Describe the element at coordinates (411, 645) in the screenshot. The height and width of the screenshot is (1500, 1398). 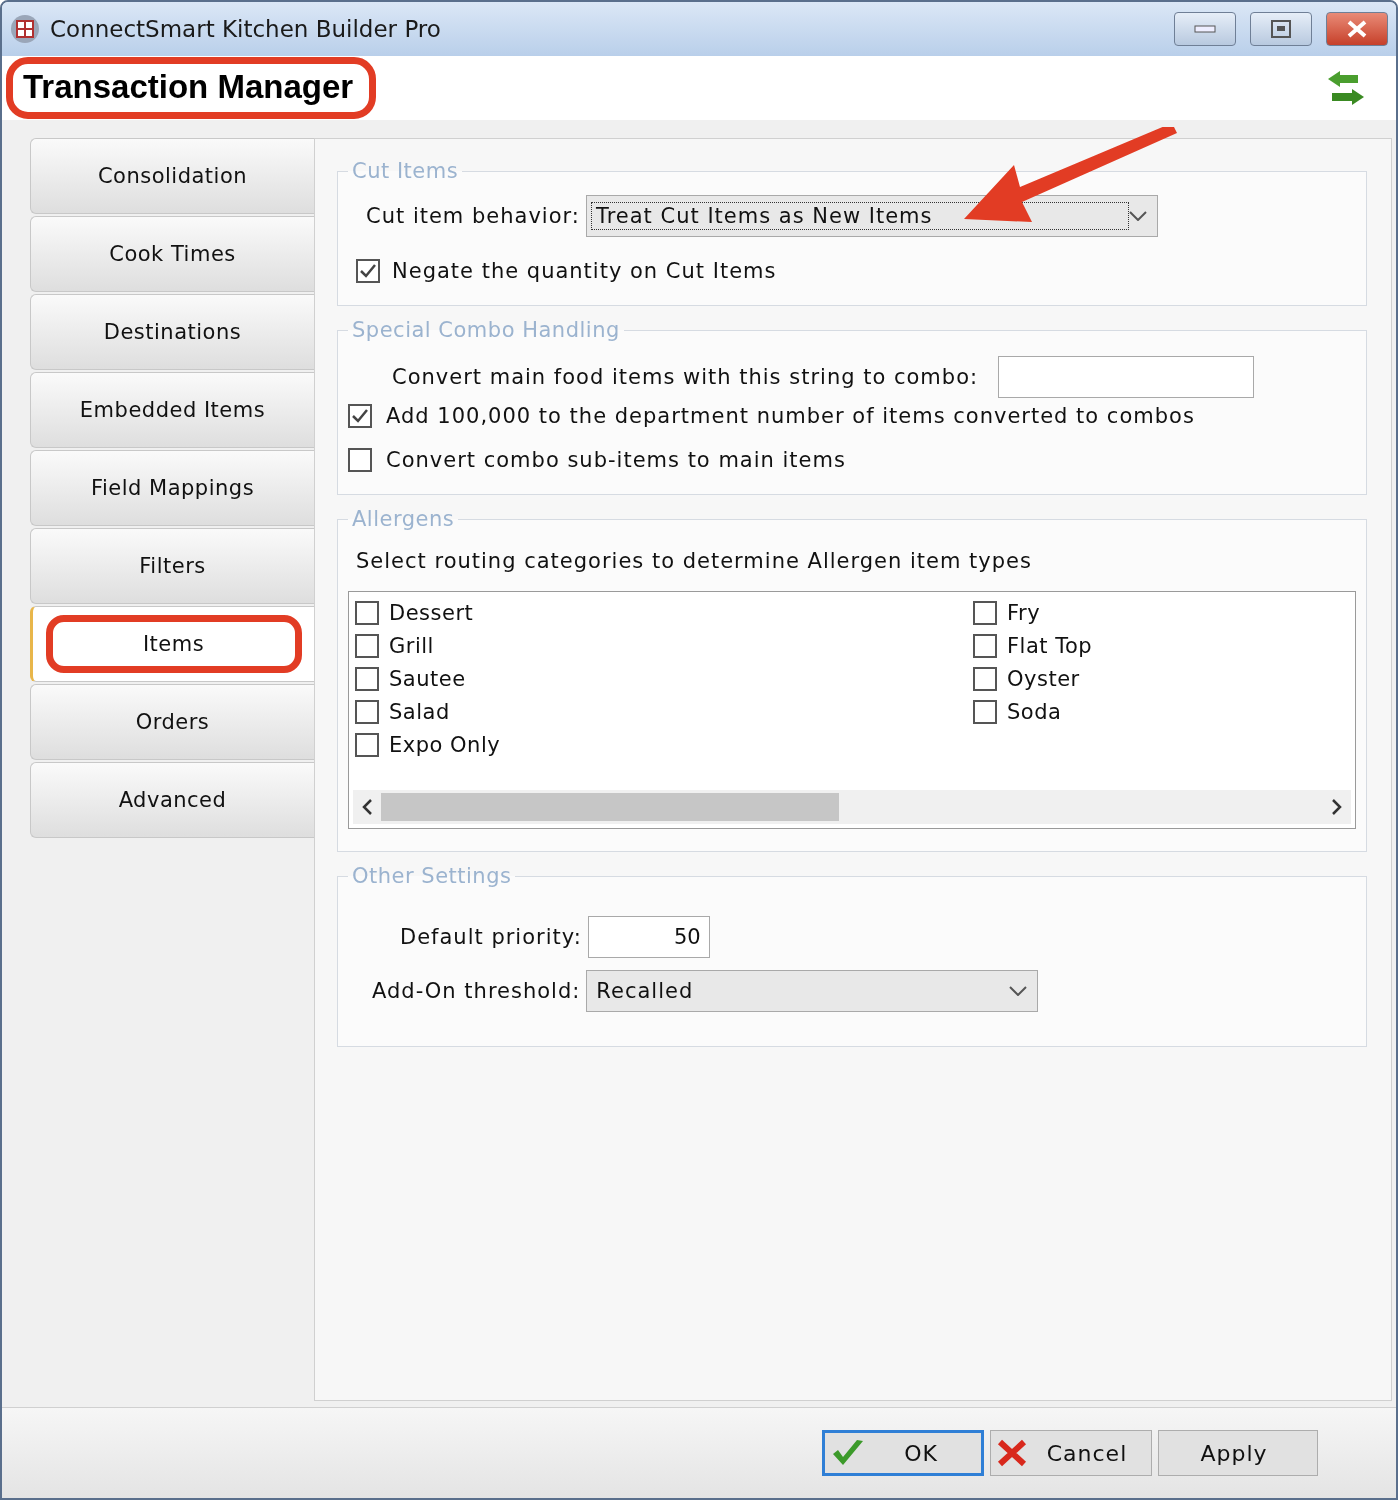
I see `category-label: Grill` at that location.